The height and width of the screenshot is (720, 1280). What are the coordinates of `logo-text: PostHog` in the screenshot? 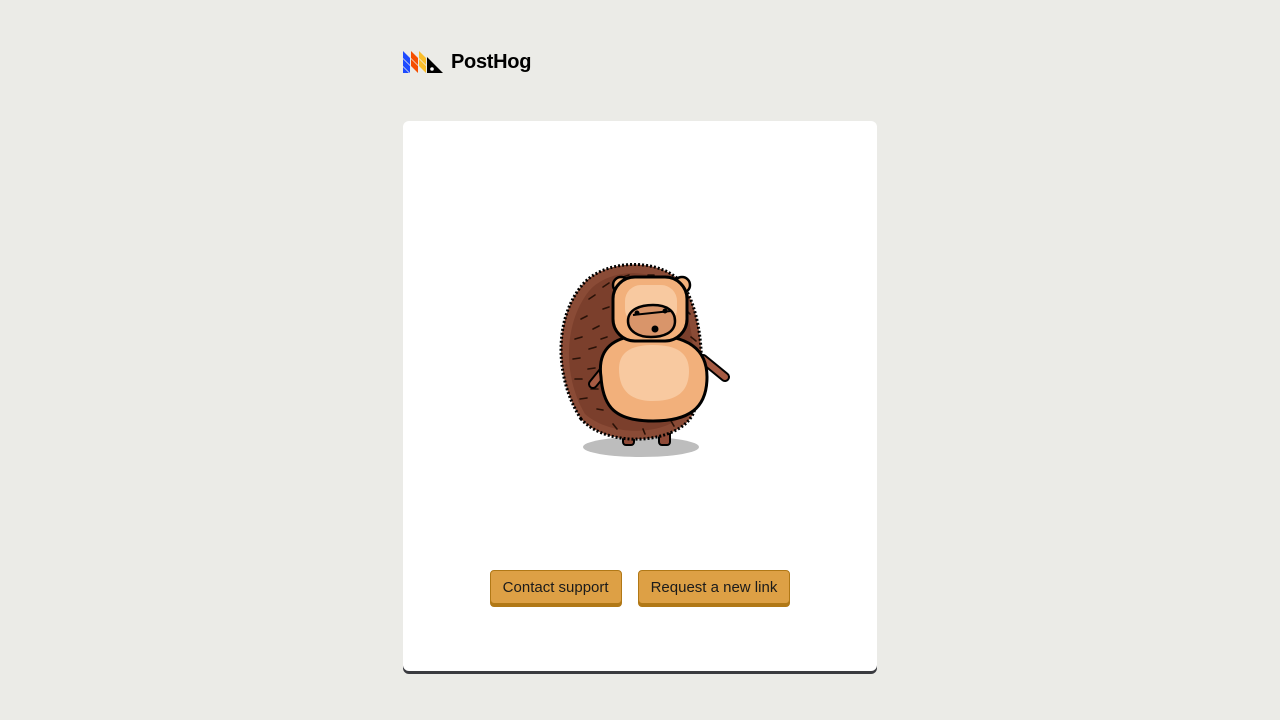 It's located at (491, 62).